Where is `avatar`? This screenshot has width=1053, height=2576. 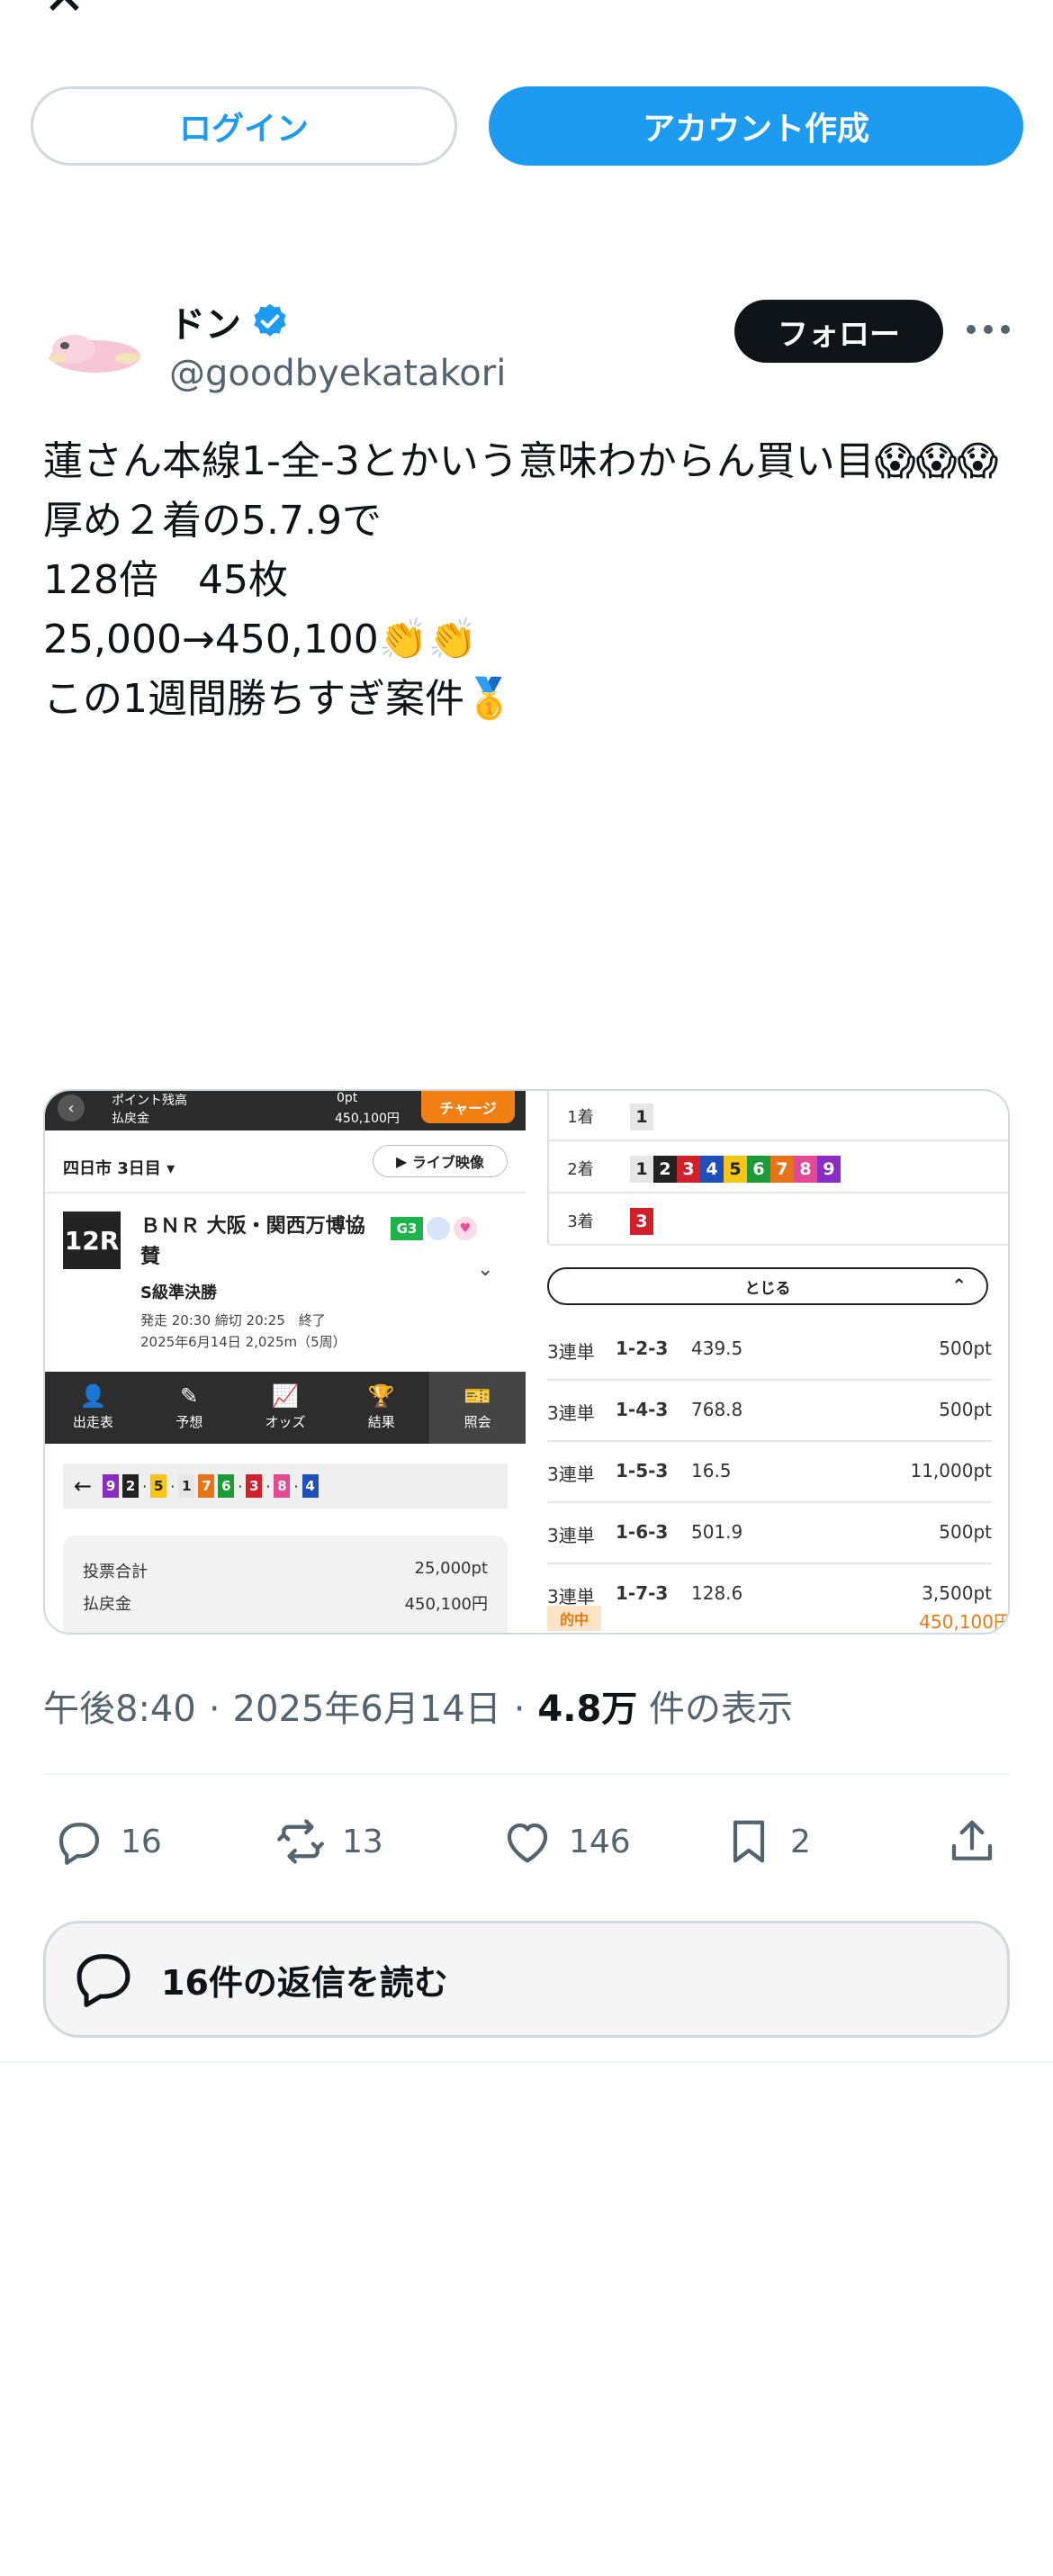
avatar is located at coordinates (94, 349).